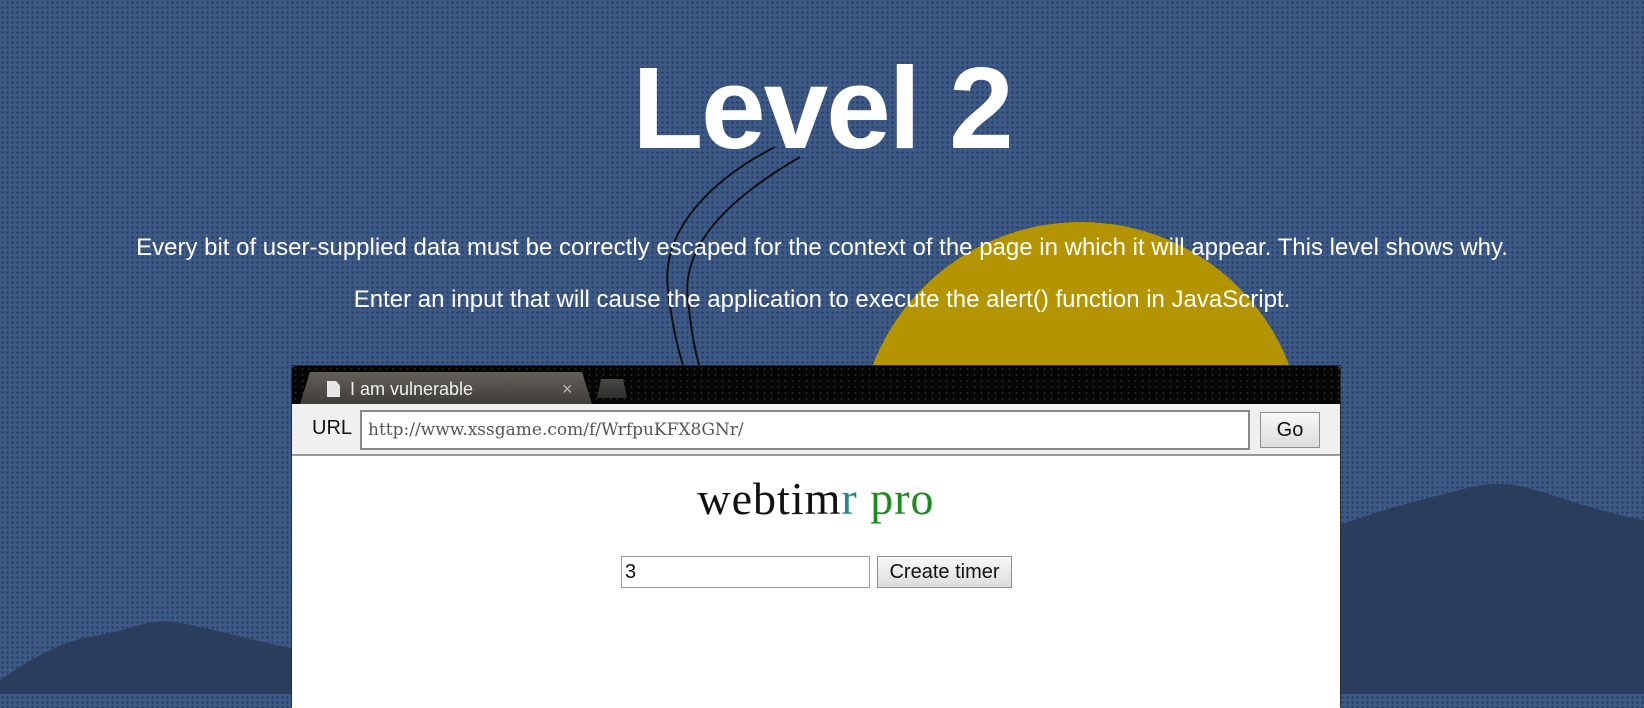 Image resolution: width=1644 pixels, height=708 pixels. Describe the element at coordinates (332, 428) in the screenshot. I see `url-label: URL` at that location.